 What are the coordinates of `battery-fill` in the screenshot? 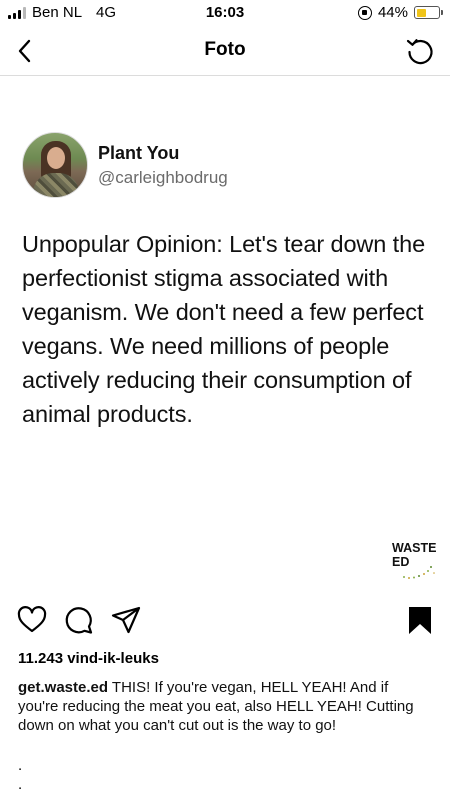 It's located at (421, 12).